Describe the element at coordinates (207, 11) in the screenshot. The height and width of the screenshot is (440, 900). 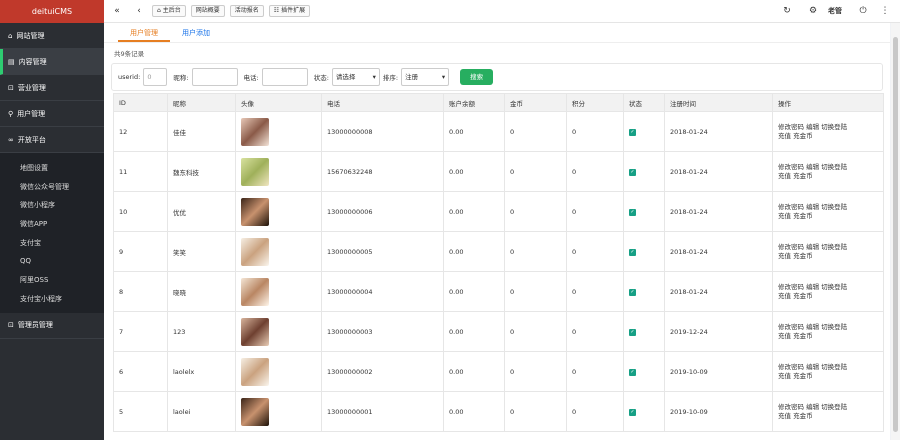
I see `site-overview-button: 网站概要` at that location.